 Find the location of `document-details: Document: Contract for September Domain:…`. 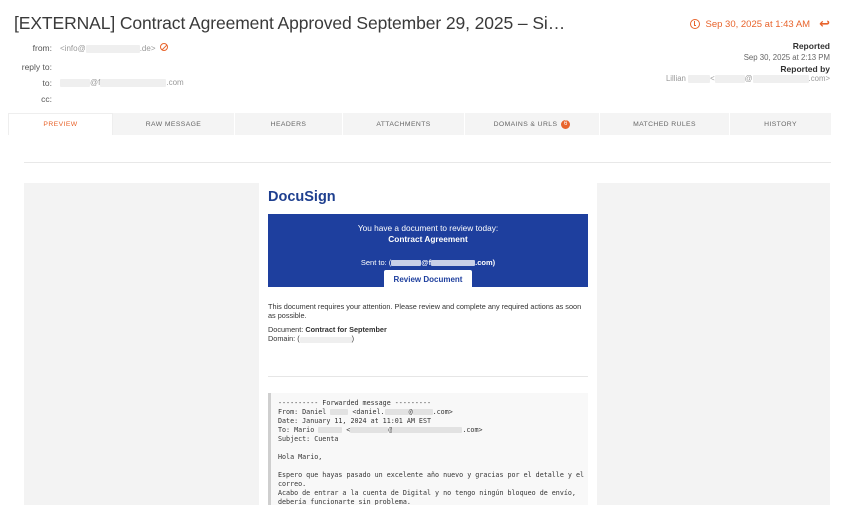

document-details: Document: Contract for September Domain:… is located at coordinates (327, 334).